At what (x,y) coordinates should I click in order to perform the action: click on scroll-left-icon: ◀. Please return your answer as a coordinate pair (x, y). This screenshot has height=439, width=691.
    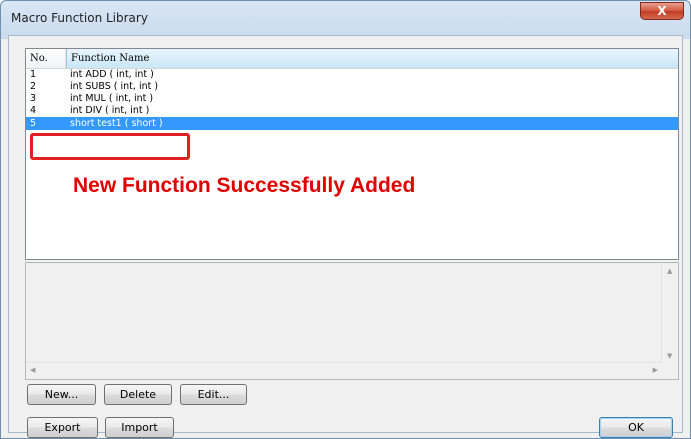
    Looking at the image, I should click on (32, 370).